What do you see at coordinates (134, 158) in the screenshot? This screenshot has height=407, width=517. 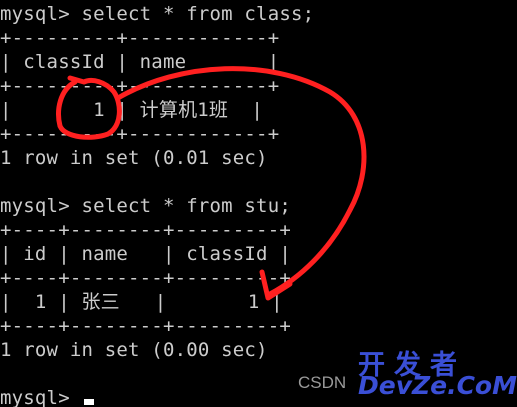 I see `terminal-line: 1 row in set (0.01 sec)` at bounding box center [134, 158].